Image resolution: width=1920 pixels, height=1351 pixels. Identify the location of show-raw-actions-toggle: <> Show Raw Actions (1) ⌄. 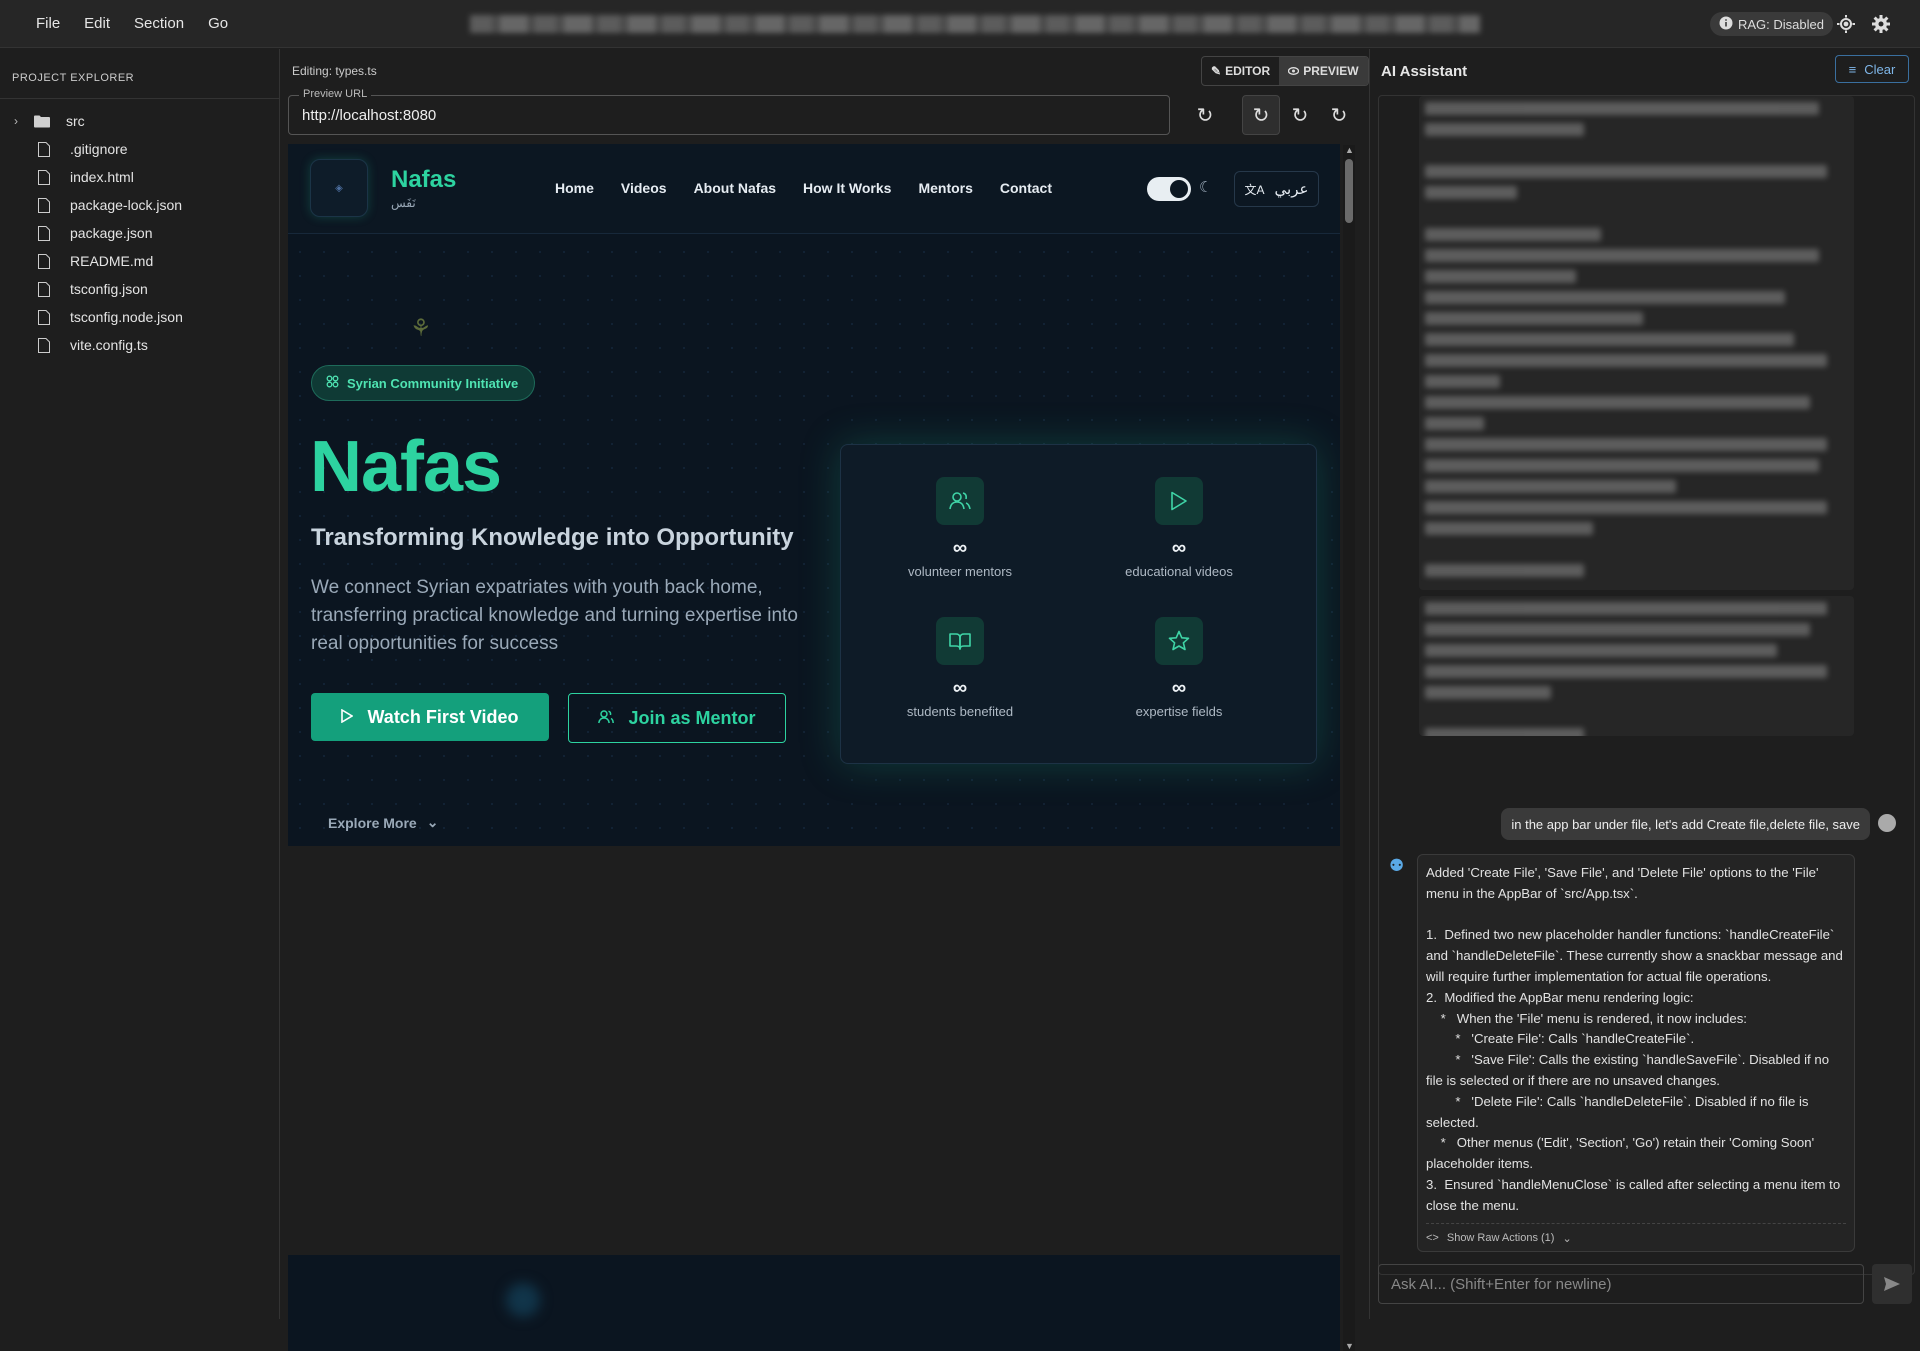
(1636, 1233).